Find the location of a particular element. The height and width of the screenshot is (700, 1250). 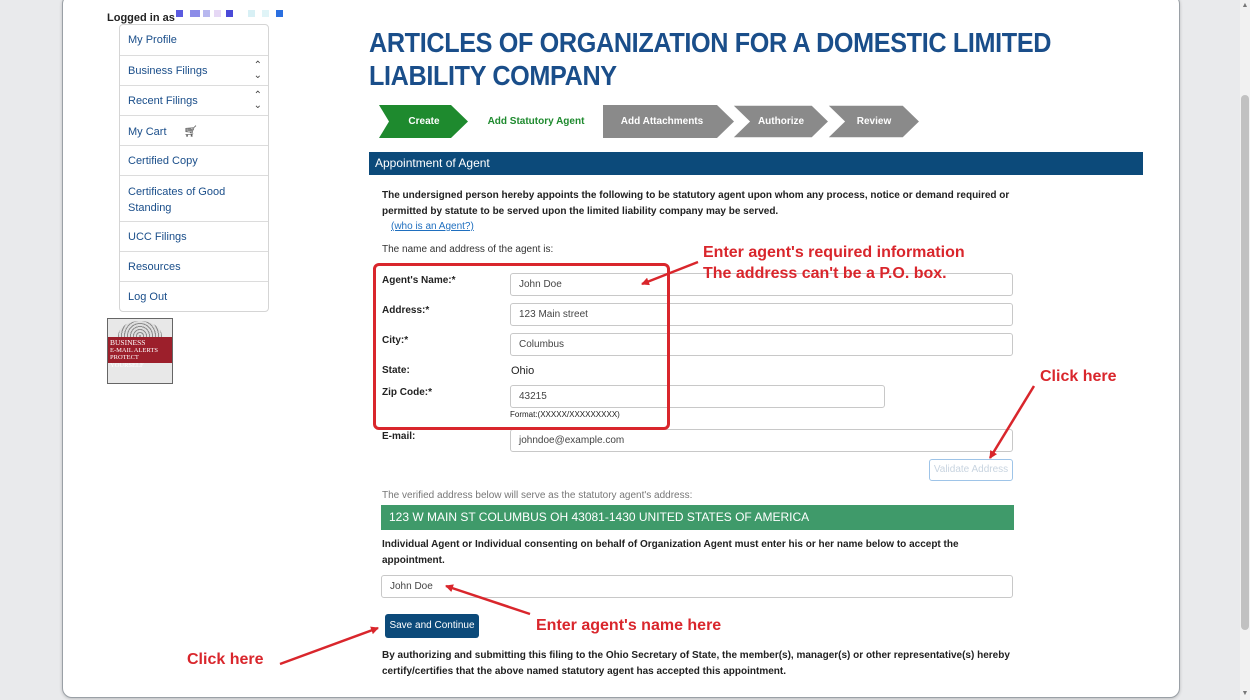

email-alerts-badge: BUSINESS E-MAIL ALERTS PROTECT YOURSELF is located at coordinates (140, 351).